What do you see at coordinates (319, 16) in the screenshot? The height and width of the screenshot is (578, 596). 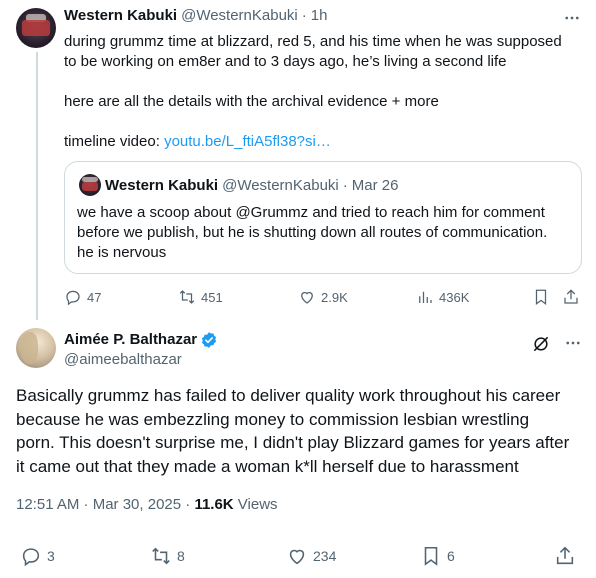 I see `tweet-time: 1h` at bounding box center [319, 16].